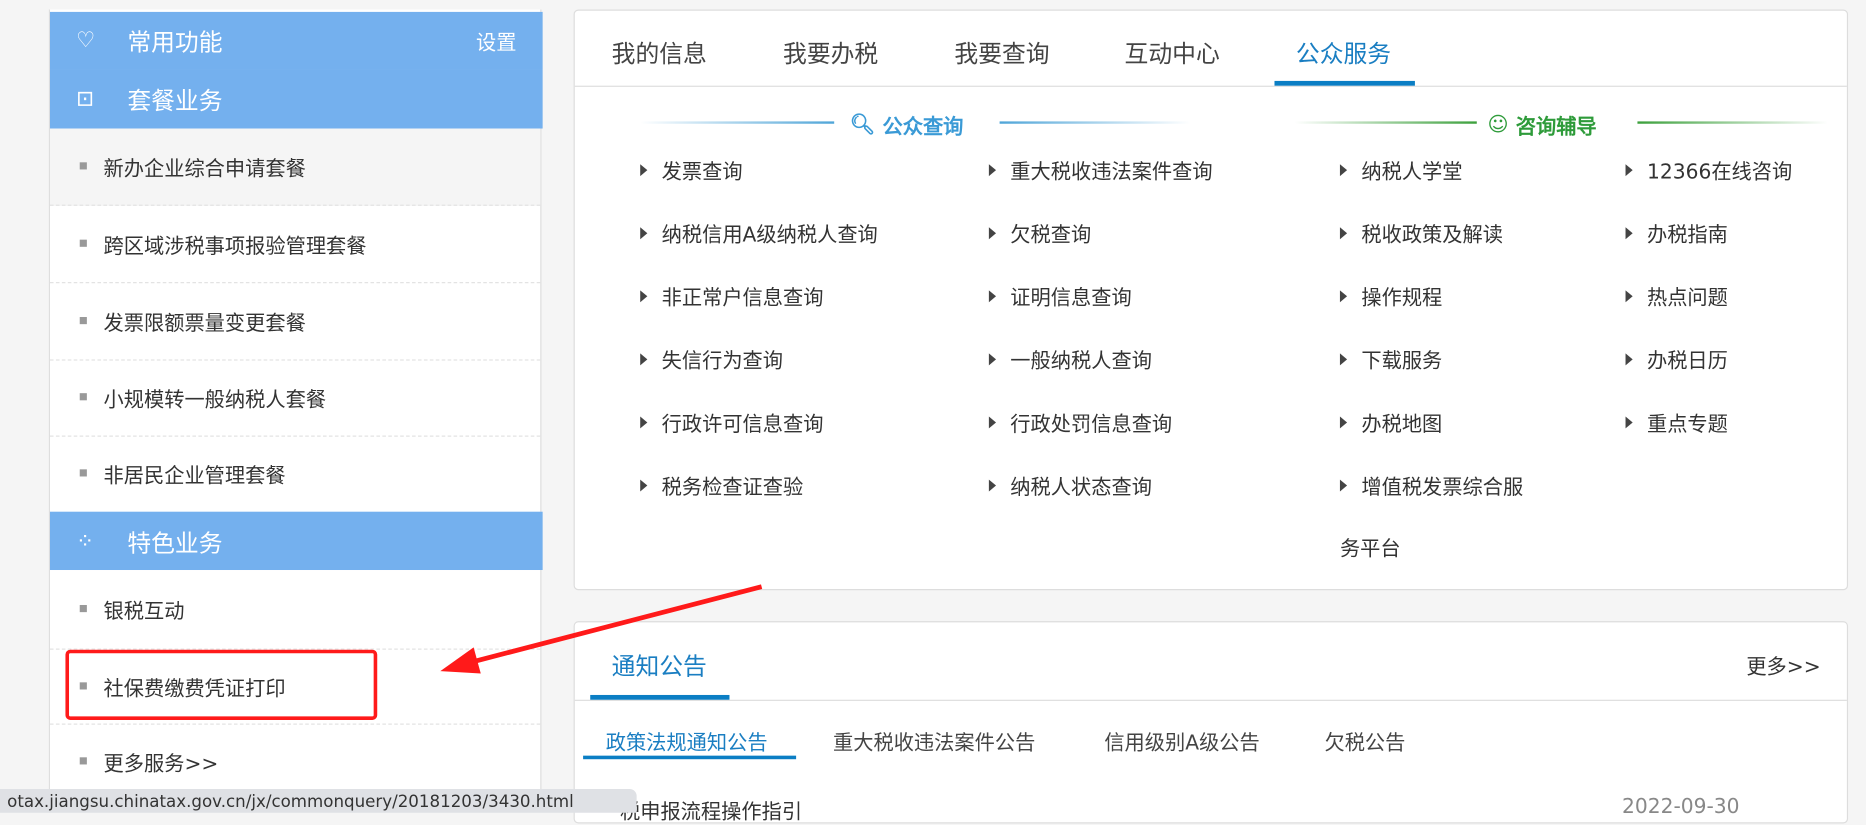 The height and width of the screenshot is (825, 1866). What do you see at coordinates (742, 424) in the screenshot?
I see `service-link-label: 行政许可信息查询` at bounding box center [742, 424].